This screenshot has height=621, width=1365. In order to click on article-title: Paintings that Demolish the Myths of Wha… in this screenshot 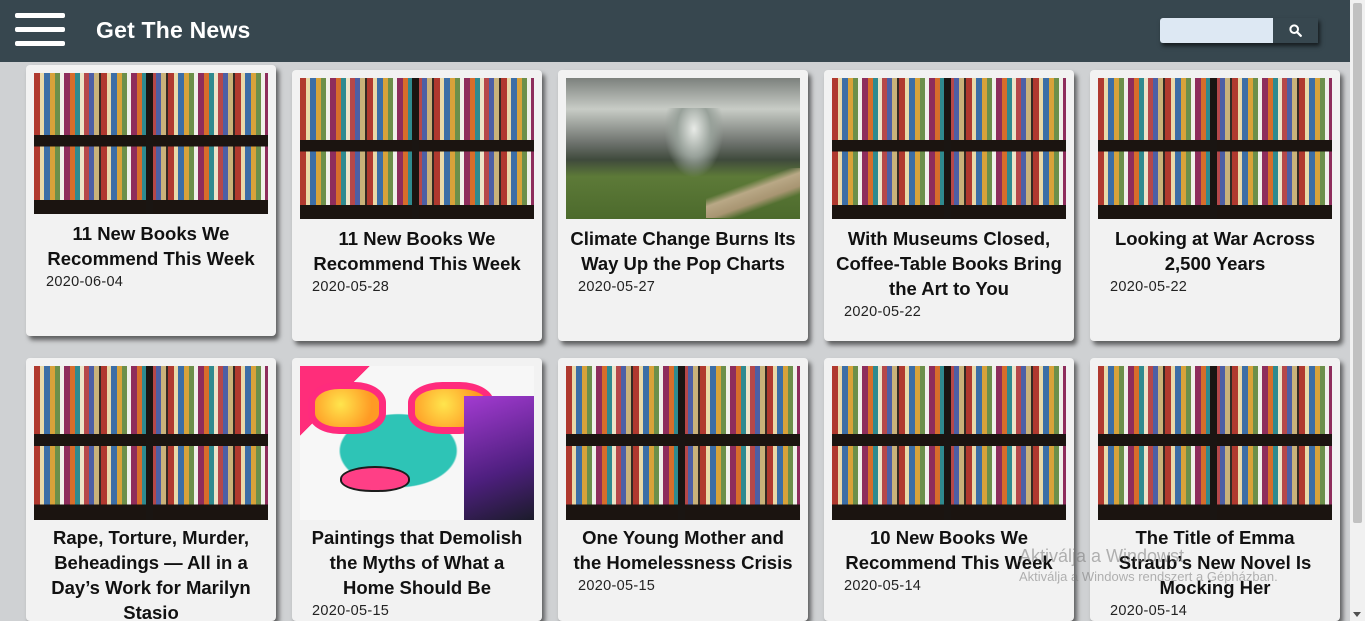, I will do `click(417, 562)`.